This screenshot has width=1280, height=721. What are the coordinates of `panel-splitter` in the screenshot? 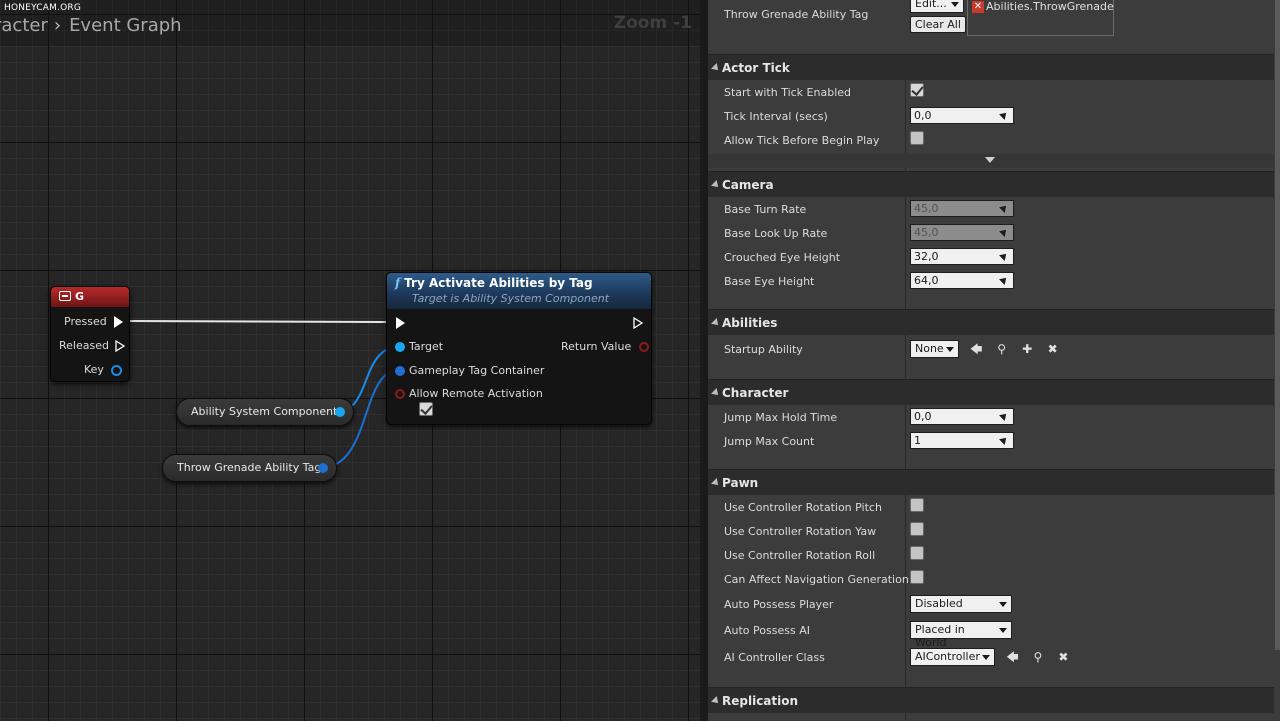 It's located at (704, 360).